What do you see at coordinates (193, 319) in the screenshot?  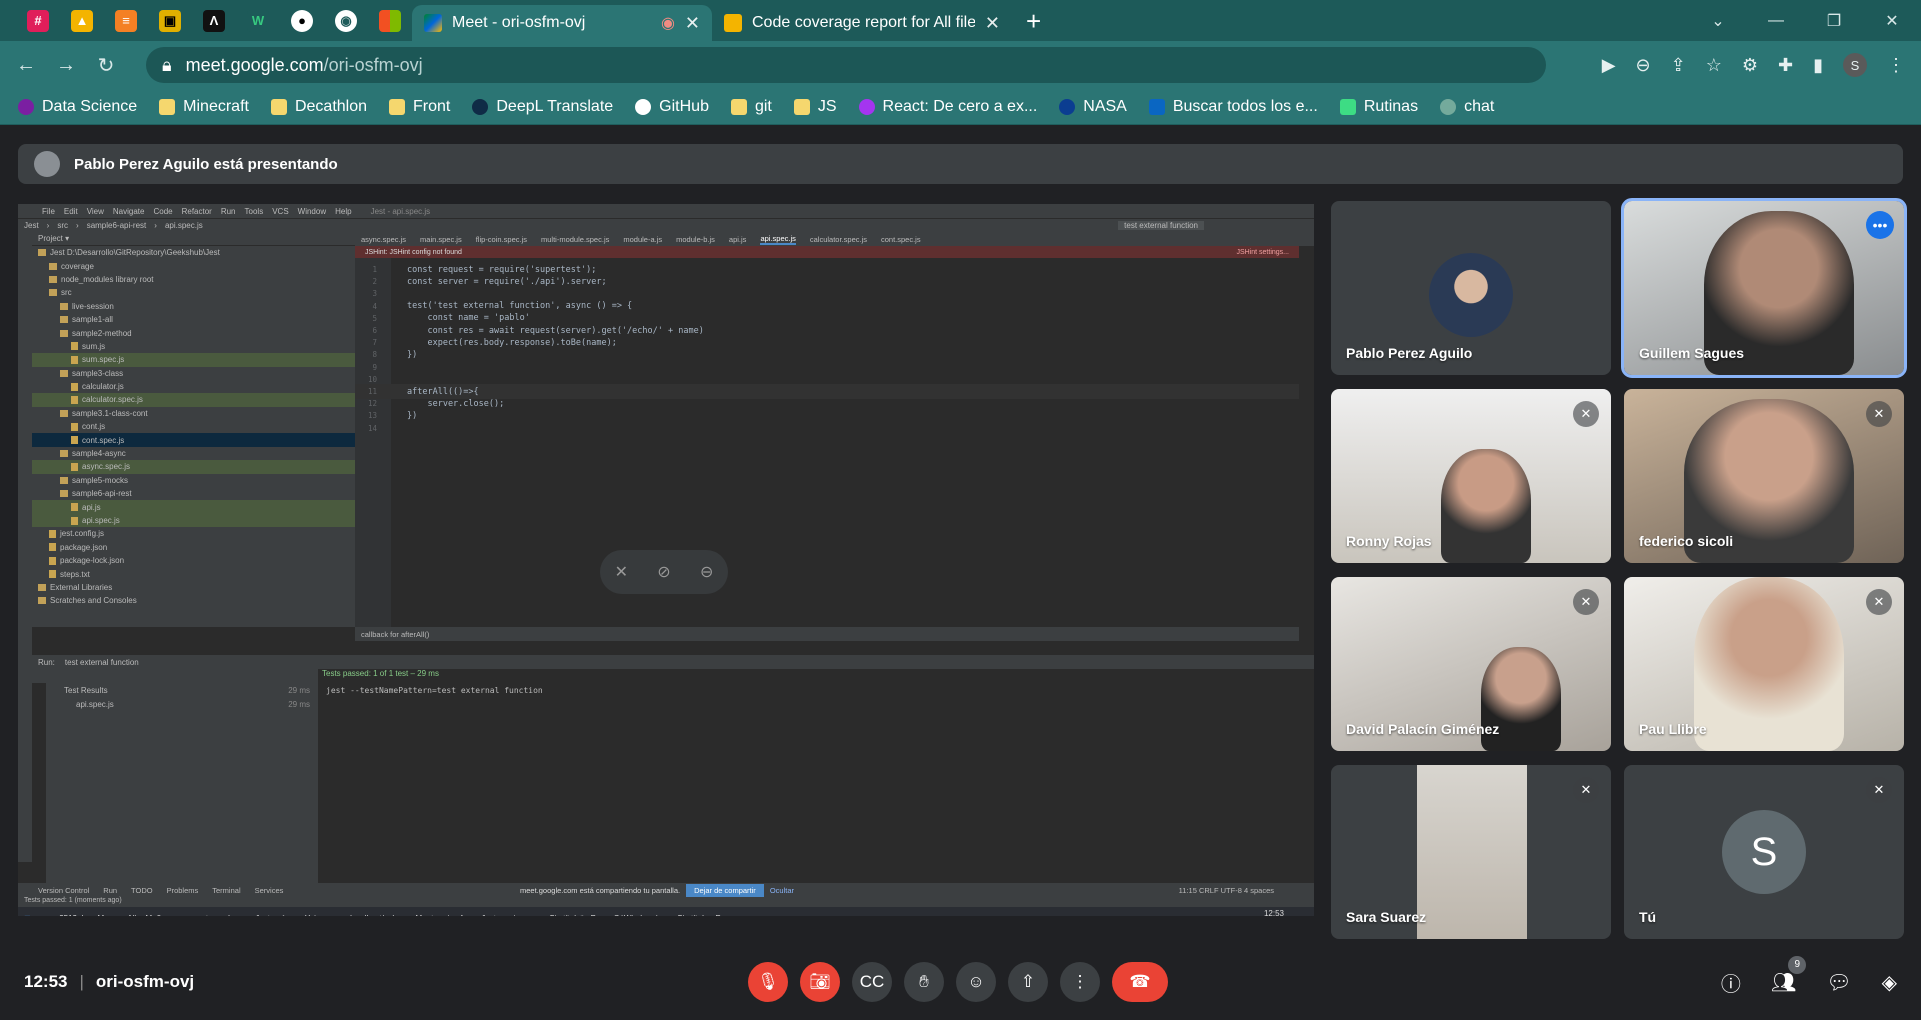 I see `project-tree-item: sample1-all` at bounding box center [193, 319].